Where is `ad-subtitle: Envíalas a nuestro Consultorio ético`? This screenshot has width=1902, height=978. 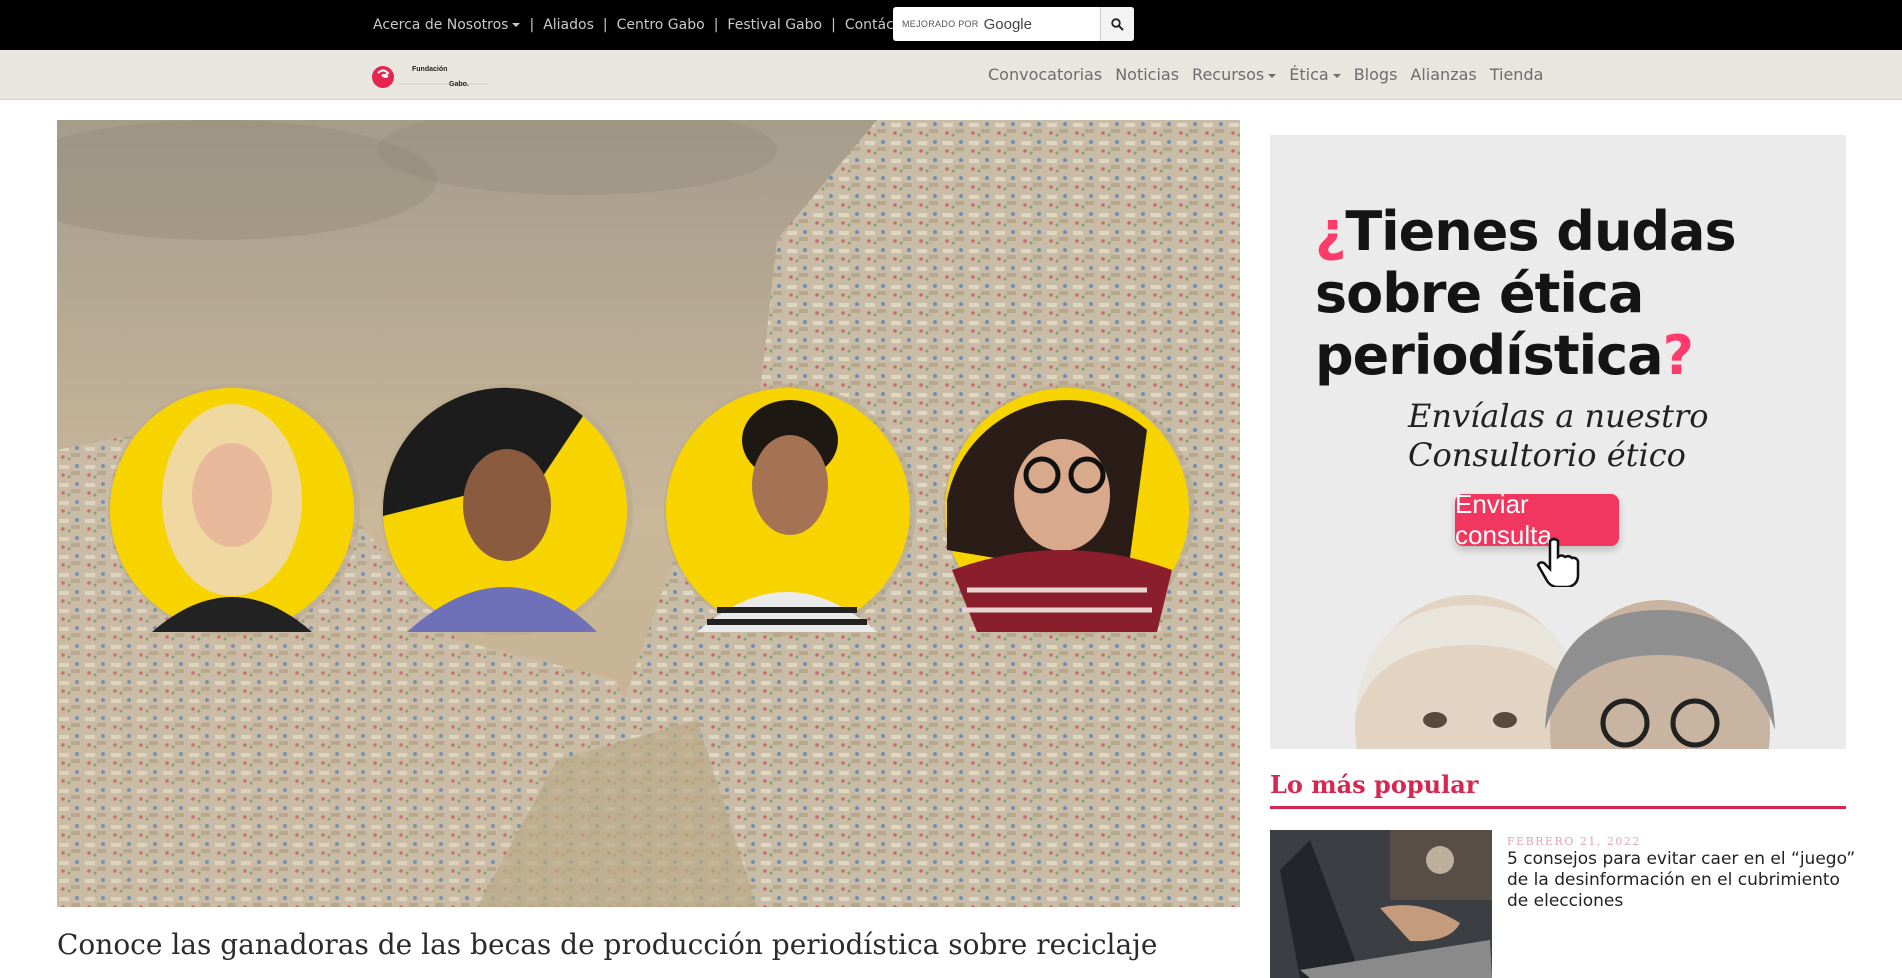 ad-subtitle: Envíalas a nuestro Consultorio ético is located at coordinates (1558, 436).